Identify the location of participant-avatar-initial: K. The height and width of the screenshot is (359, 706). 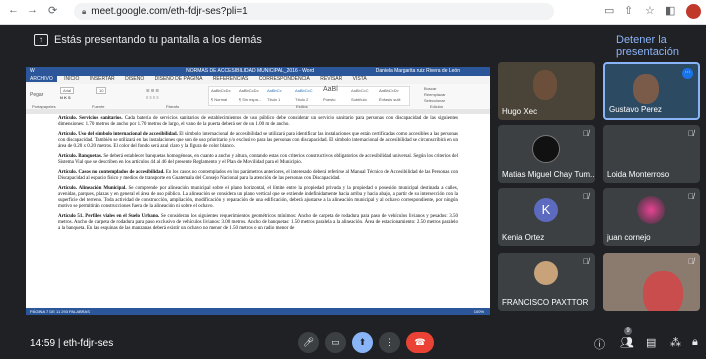
(546, 210).